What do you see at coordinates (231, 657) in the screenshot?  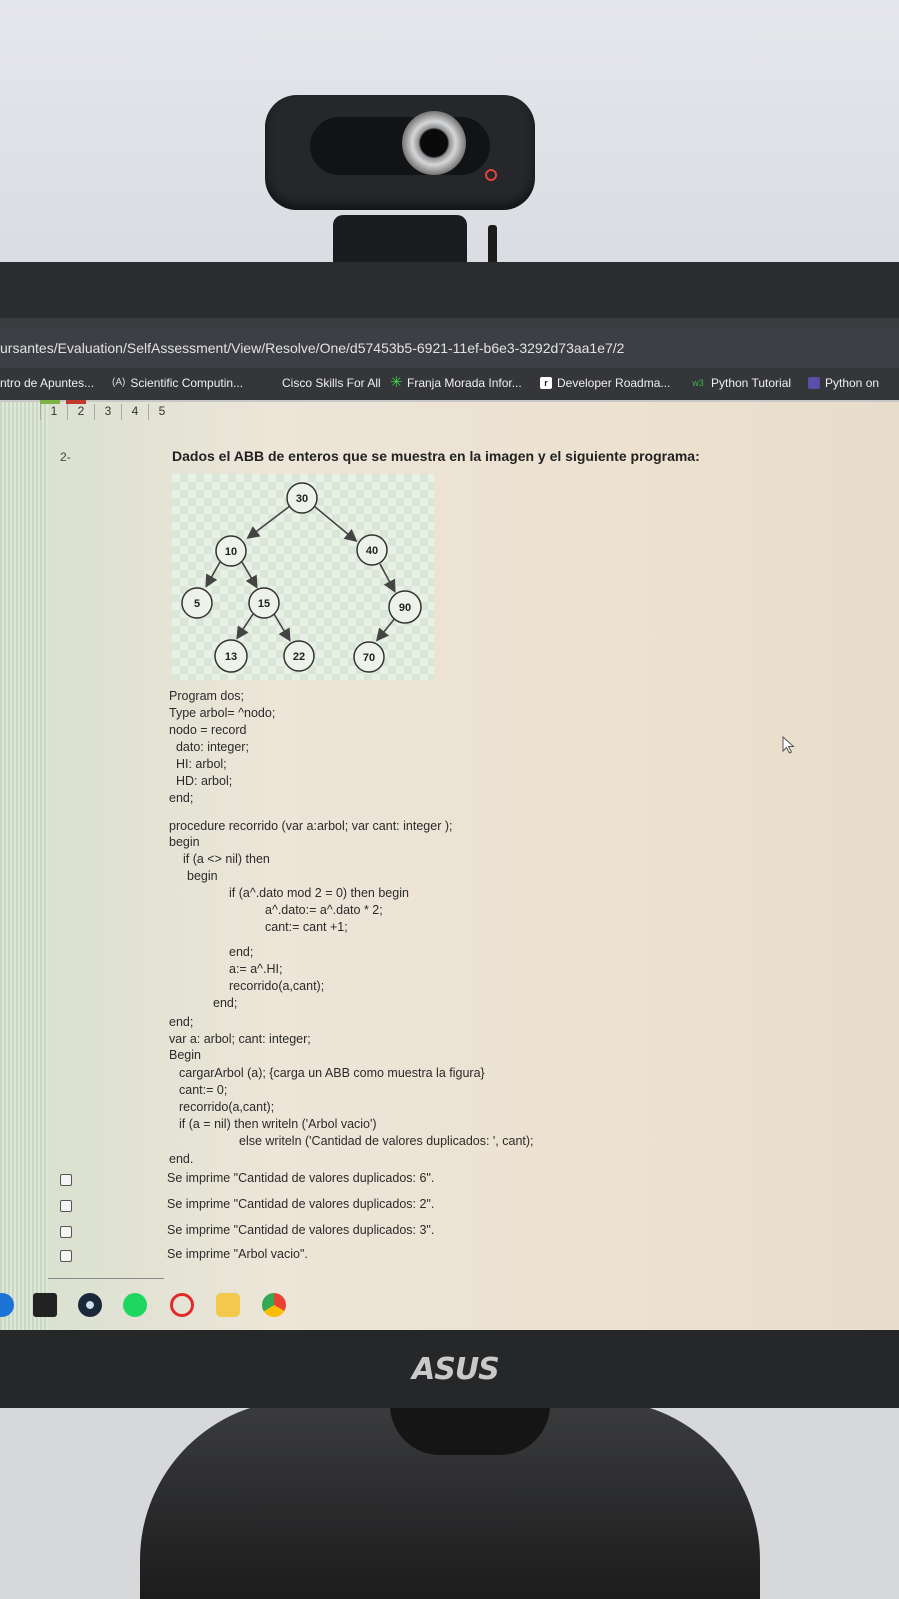 I see `node-label: 13` at bounding box center [231, 657].